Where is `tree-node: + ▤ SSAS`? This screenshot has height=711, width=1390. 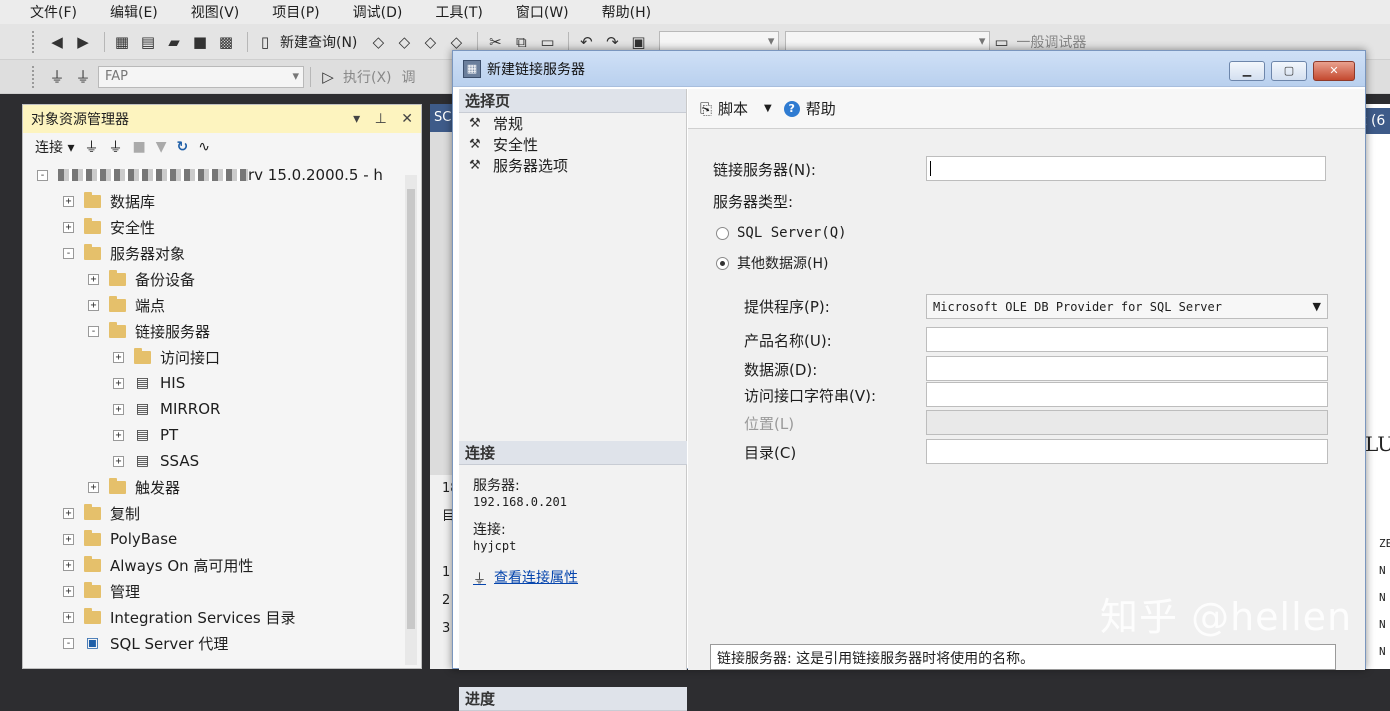
tree-node: + ▤ SSAS is located at coordinates (156, 461).